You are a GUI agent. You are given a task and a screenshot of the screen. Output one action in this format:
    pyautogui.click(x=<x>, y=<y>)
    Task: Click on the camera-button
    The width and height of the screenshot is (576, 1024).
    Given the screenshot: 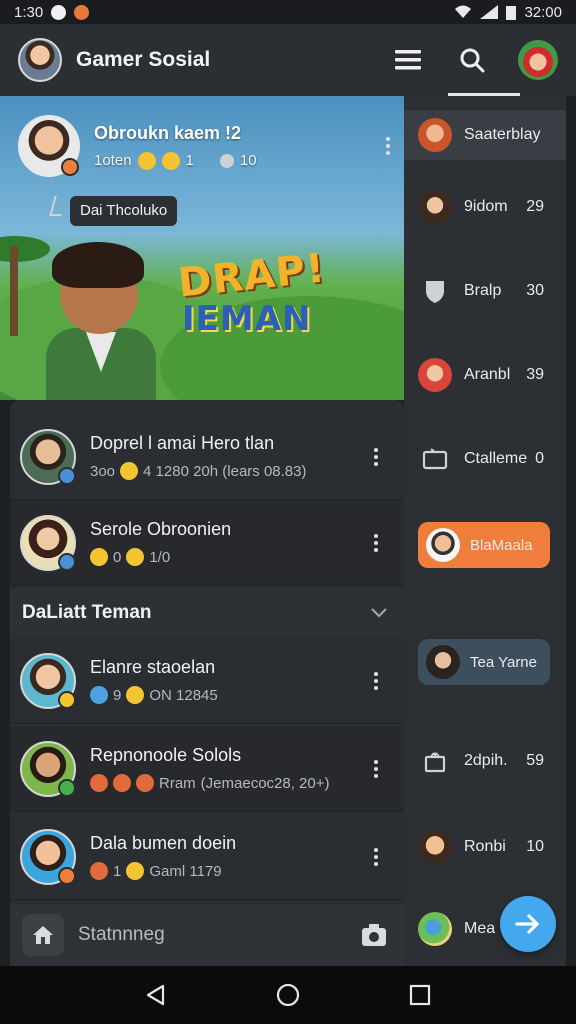 What is the action you would take?
    pyautogui.click(x=374, y=935)
    